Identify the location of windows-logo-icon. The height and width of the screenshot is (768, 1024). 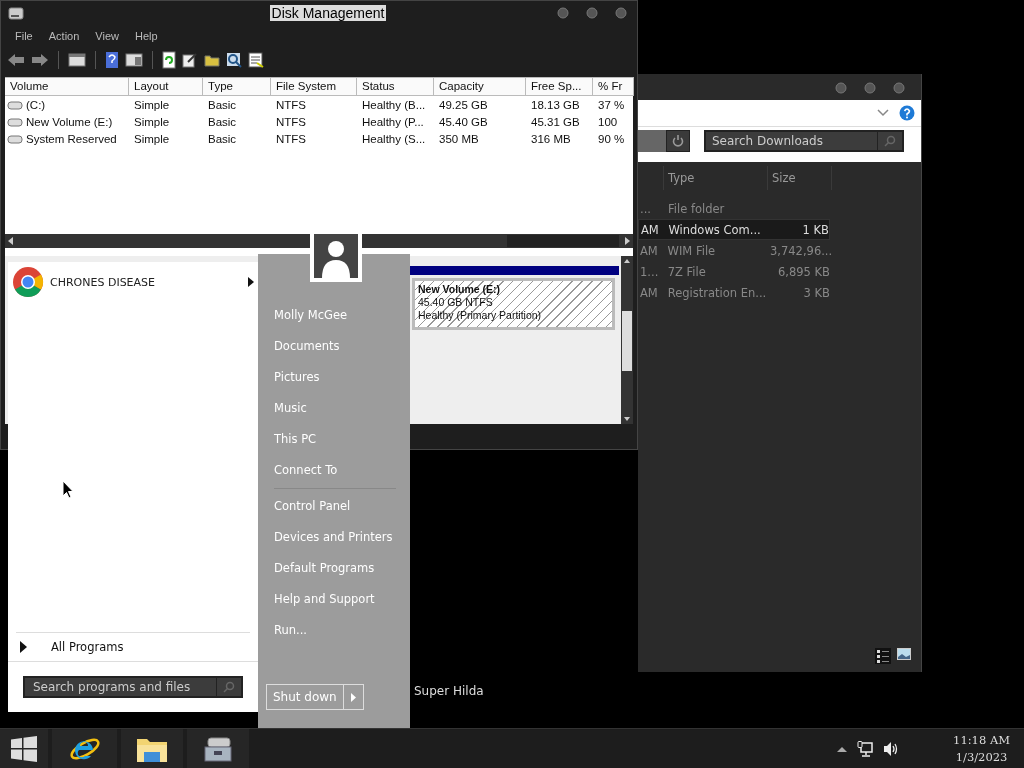
(24, 748).